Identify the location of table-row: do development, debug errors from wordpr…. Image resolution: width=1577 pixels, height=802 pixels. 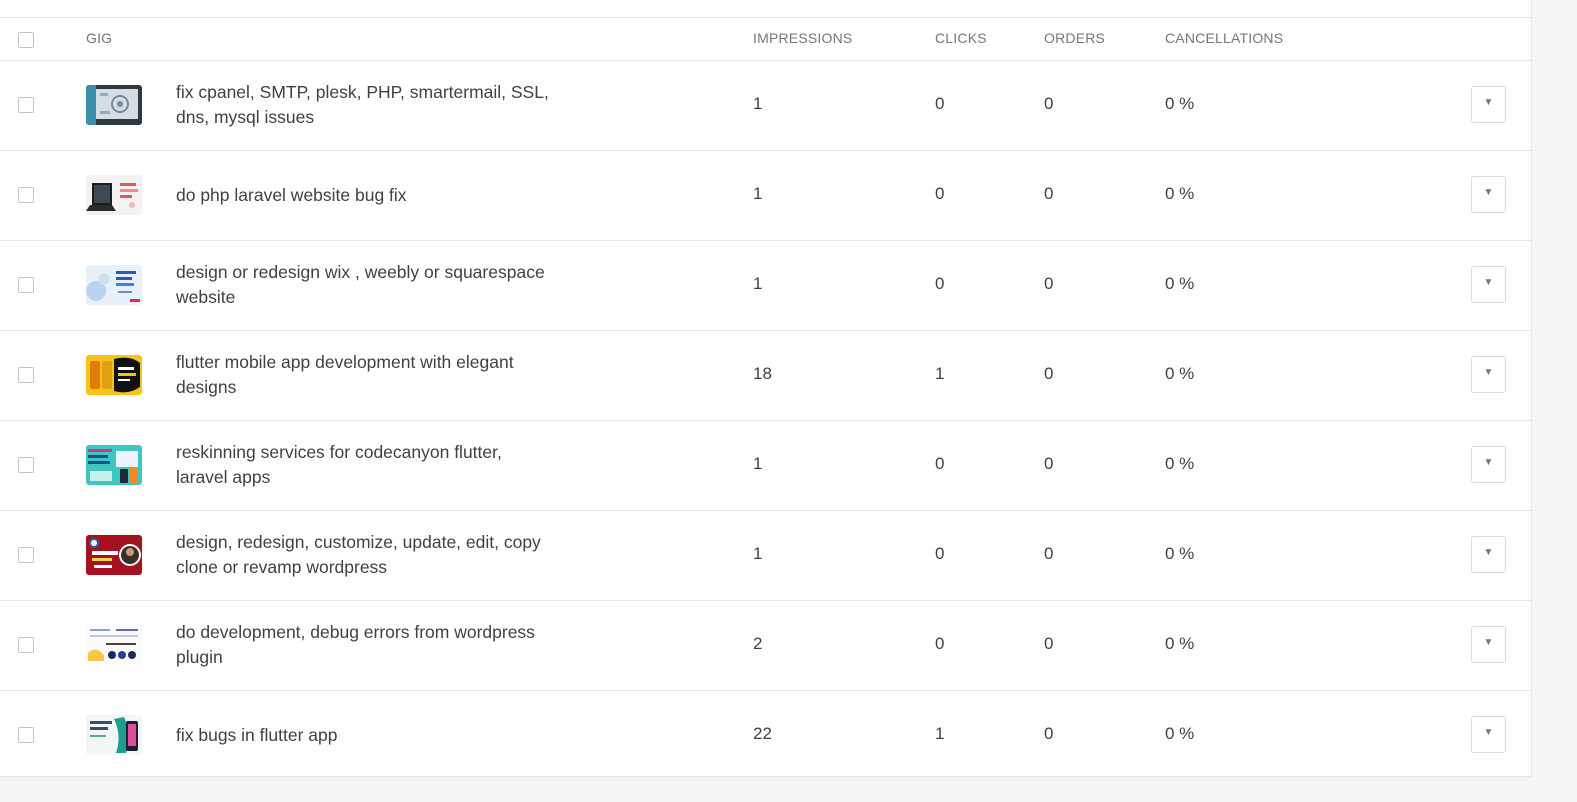
(765, 646).